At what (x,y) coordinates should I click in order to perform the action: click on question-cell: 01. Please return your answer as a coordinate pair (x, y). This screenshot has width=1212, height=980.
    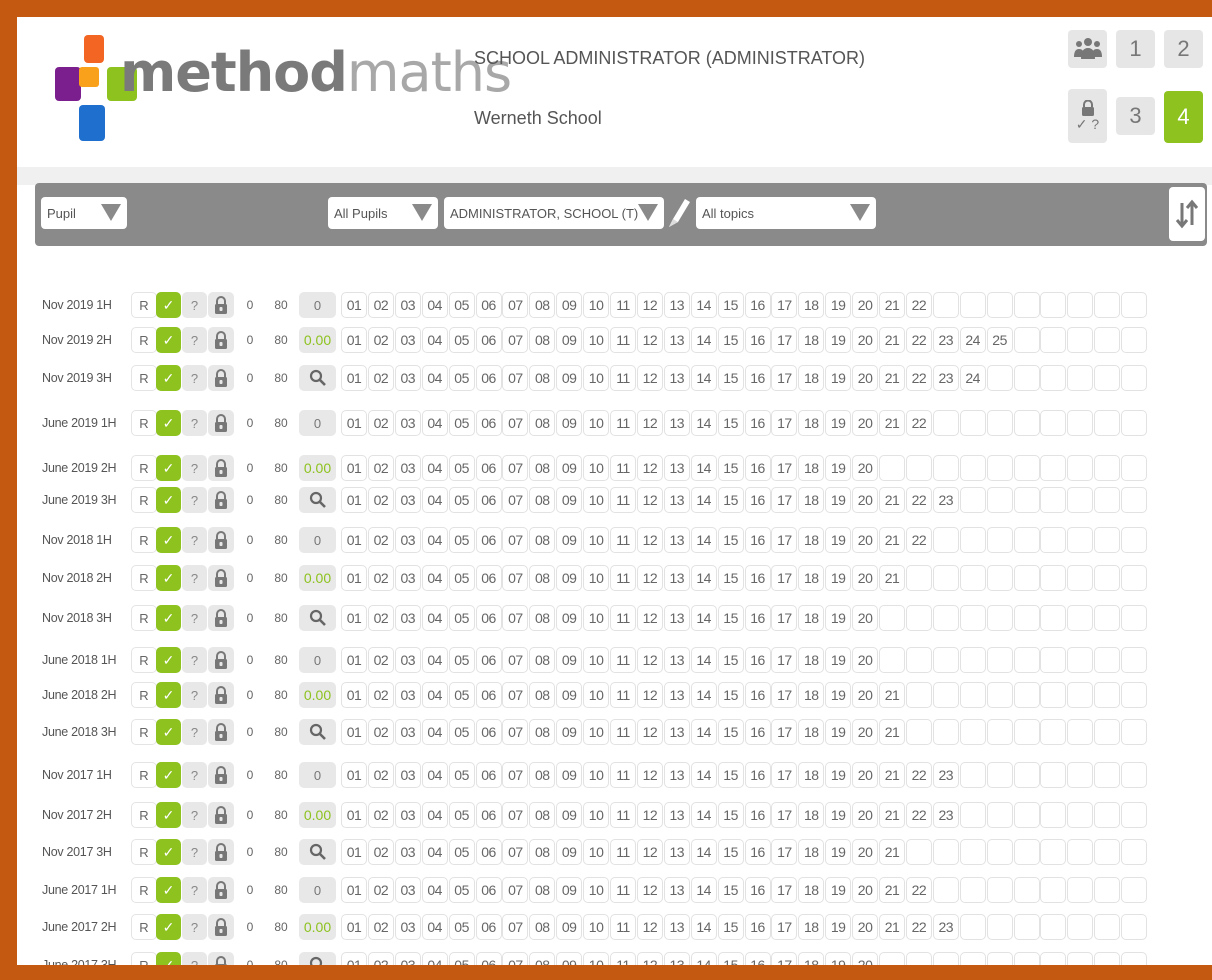
    Looking at the image, I should click on (354, 500).